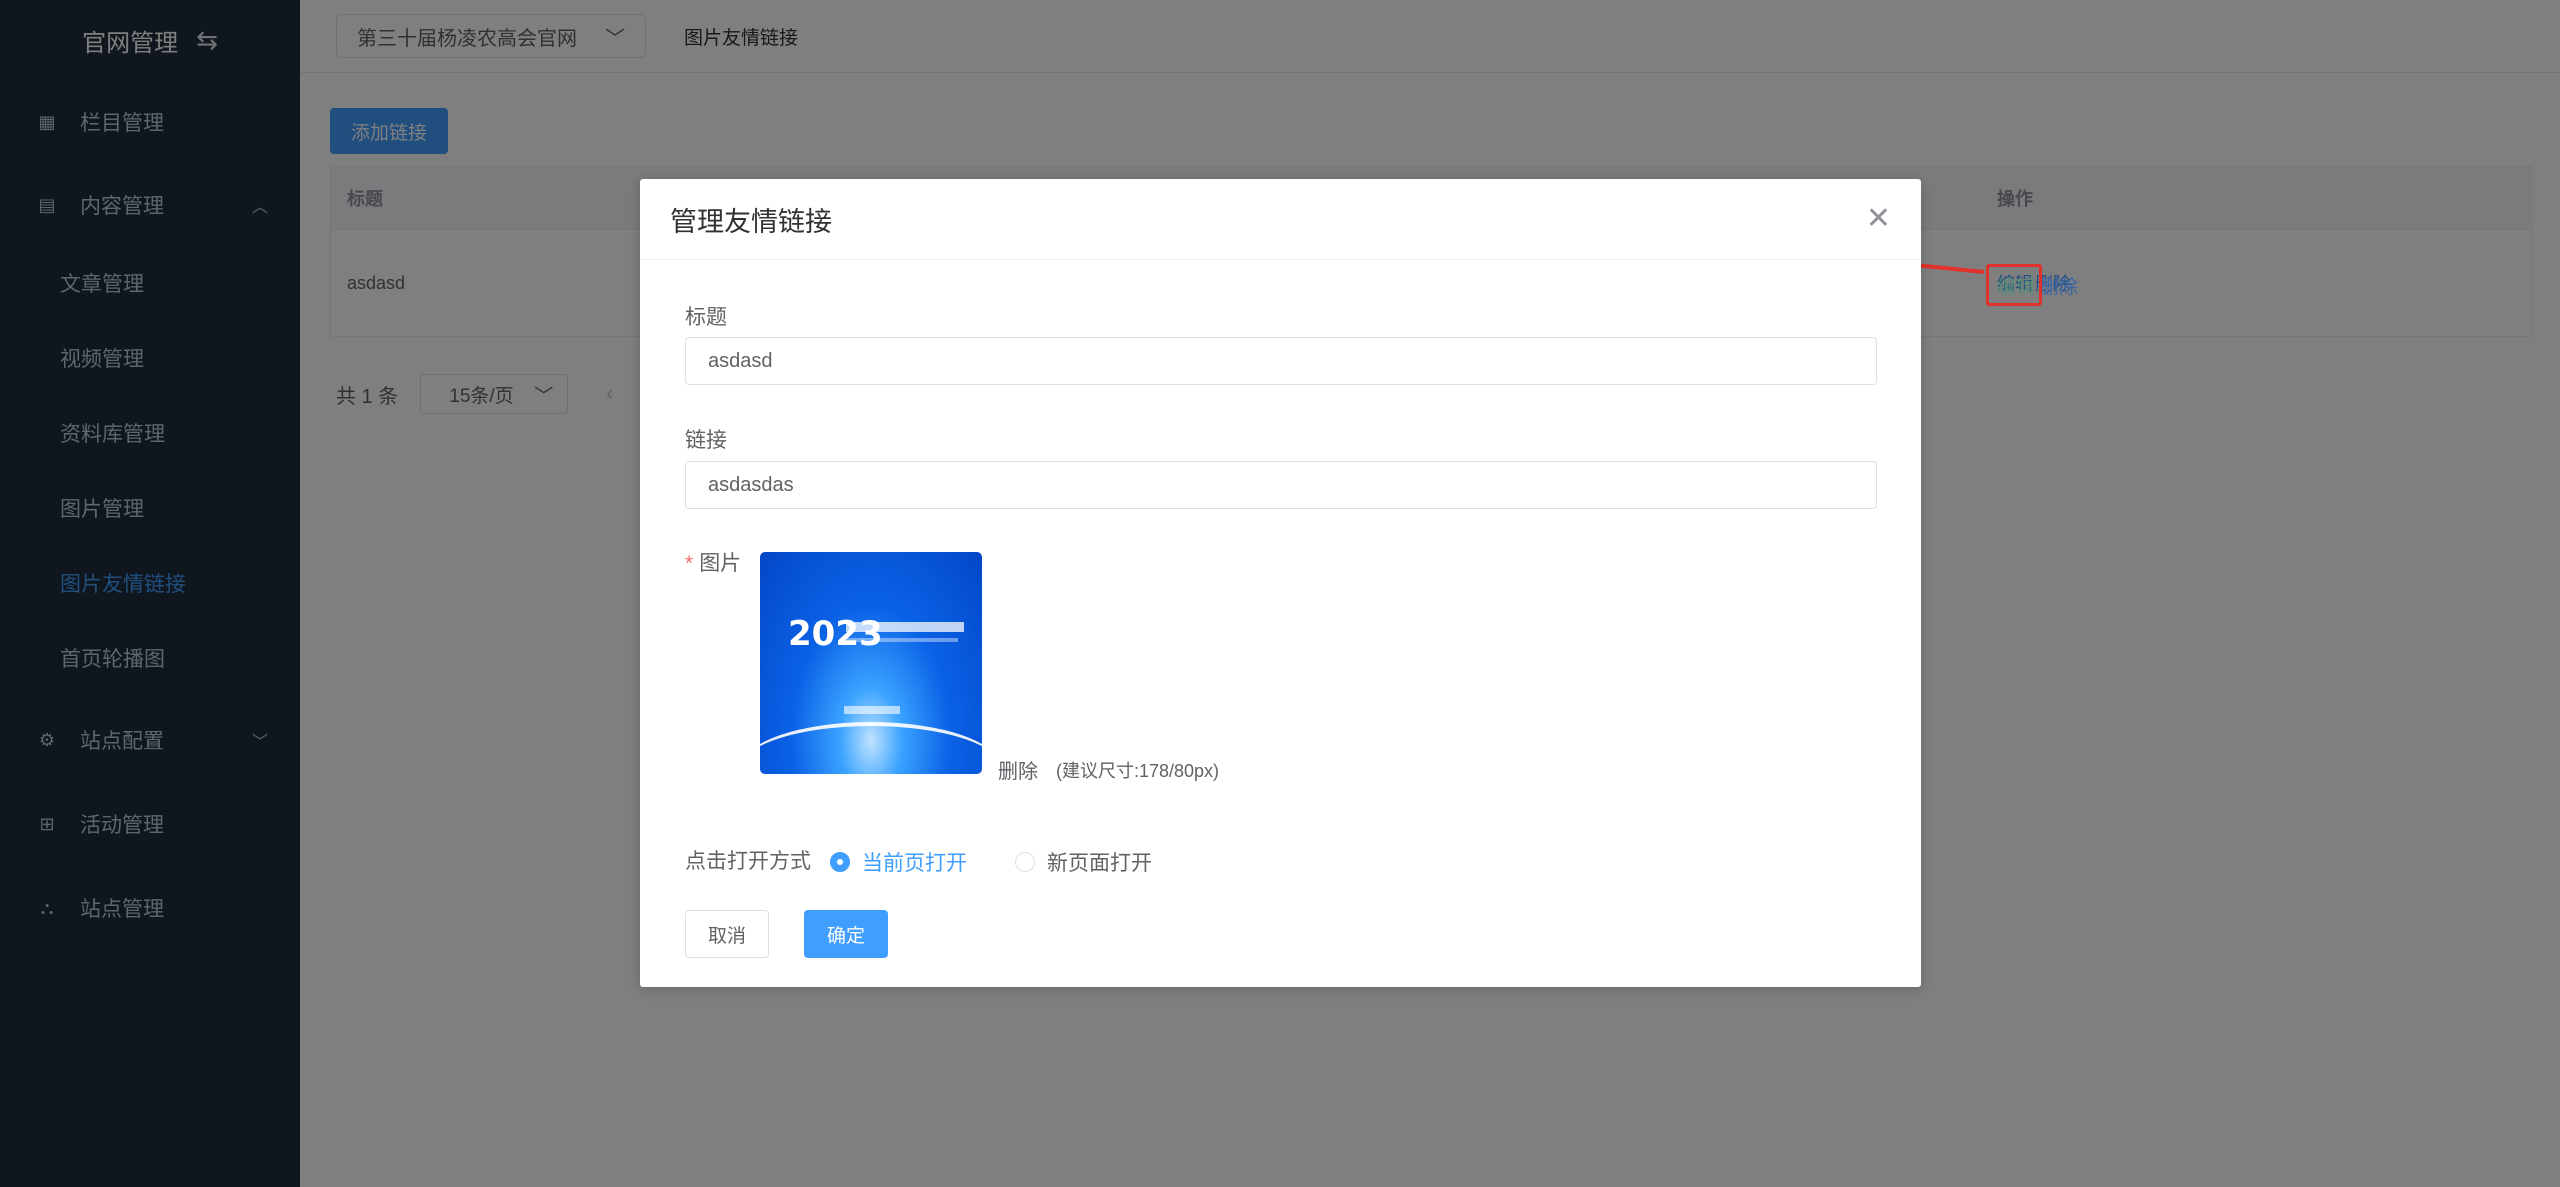 The height and width of the screenshot is (1187, 2560). Describe the element at coordinates (1878, 218) in the screenshot. I see `close-icon: ✕` at that location.